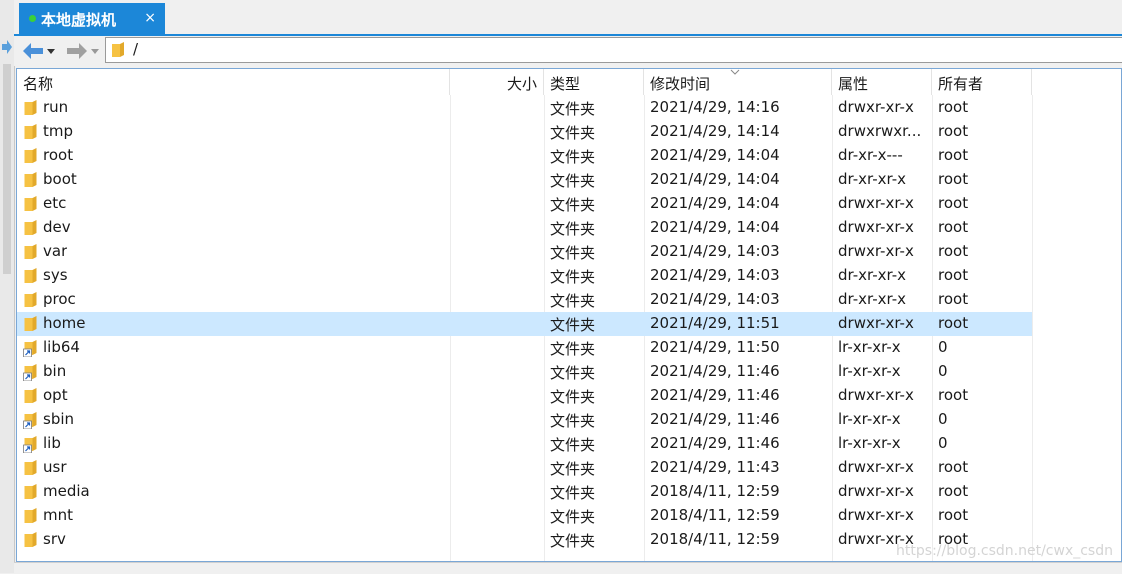  Describe the element at coordinates (60, 179) in the screenshot. I see `file-name: boot` at that location.